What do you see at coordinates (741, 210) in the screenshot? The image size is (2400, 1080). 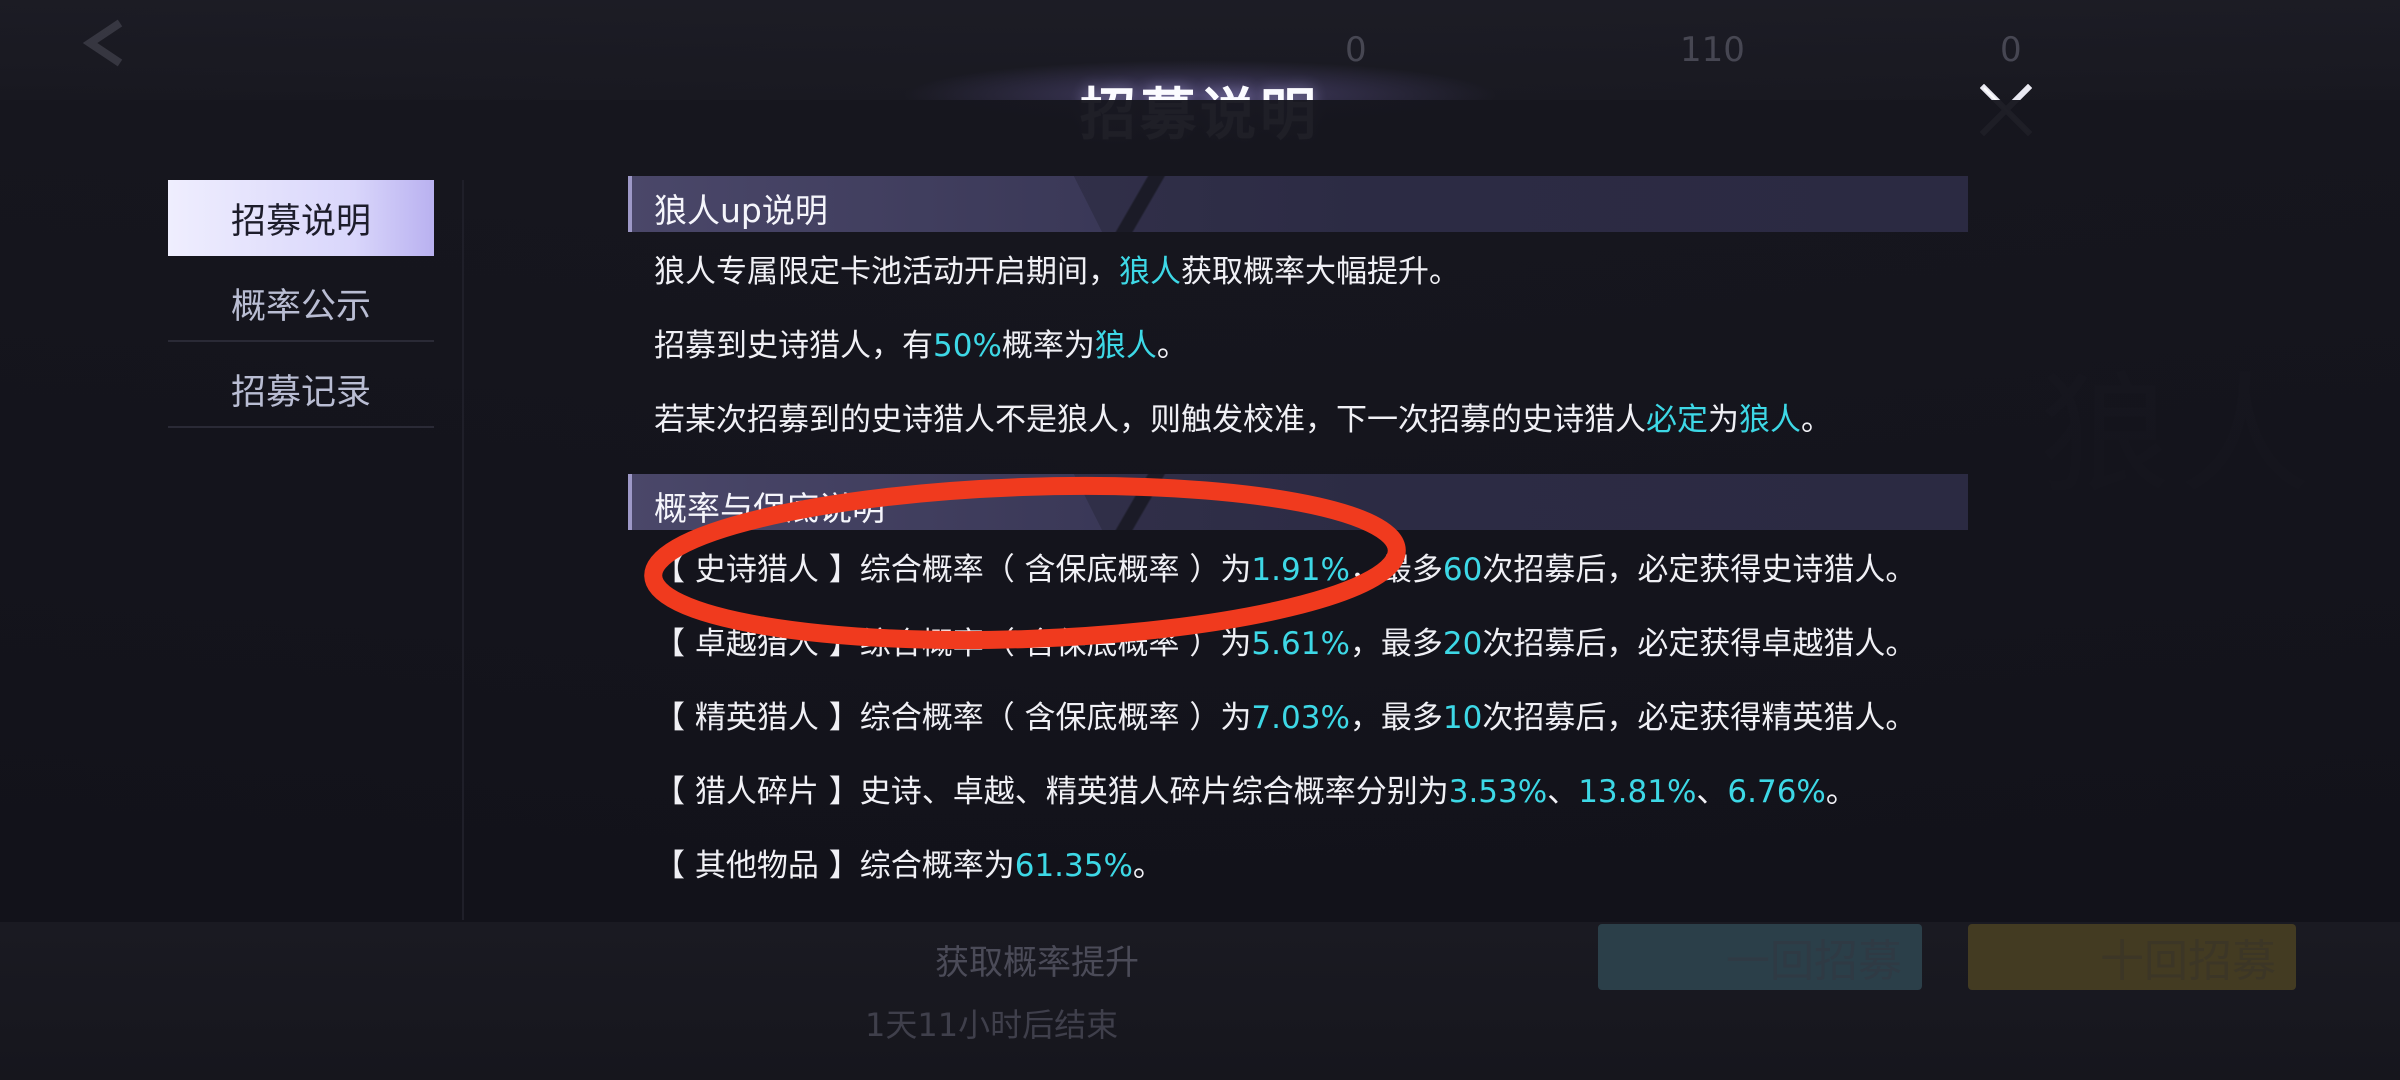 I see `section-title-up: 狼人up说明` at bounding box center [741, 210].